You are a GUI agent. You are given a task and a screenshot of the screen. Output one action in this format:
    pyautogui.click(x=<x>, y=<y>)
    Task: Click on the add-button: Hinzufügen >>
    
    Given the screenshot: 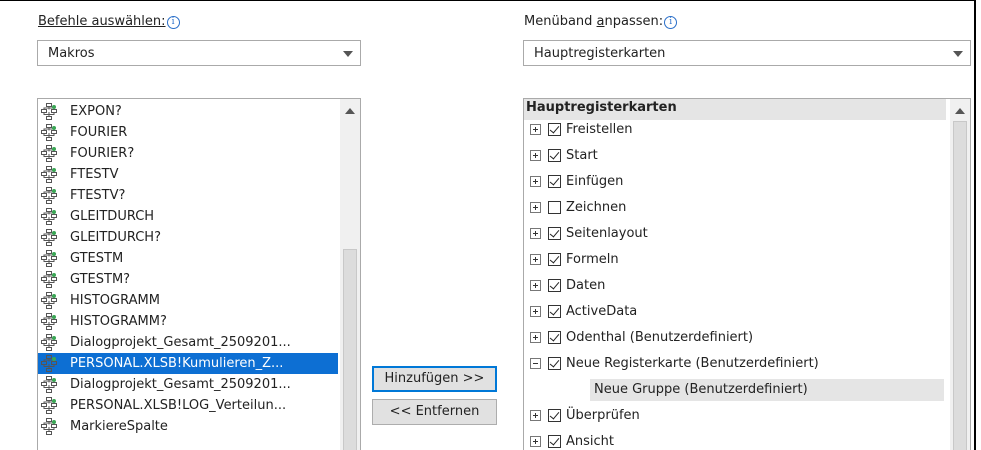 What is the action you would take?
    pyautogui.click(x=434, y=379)
    